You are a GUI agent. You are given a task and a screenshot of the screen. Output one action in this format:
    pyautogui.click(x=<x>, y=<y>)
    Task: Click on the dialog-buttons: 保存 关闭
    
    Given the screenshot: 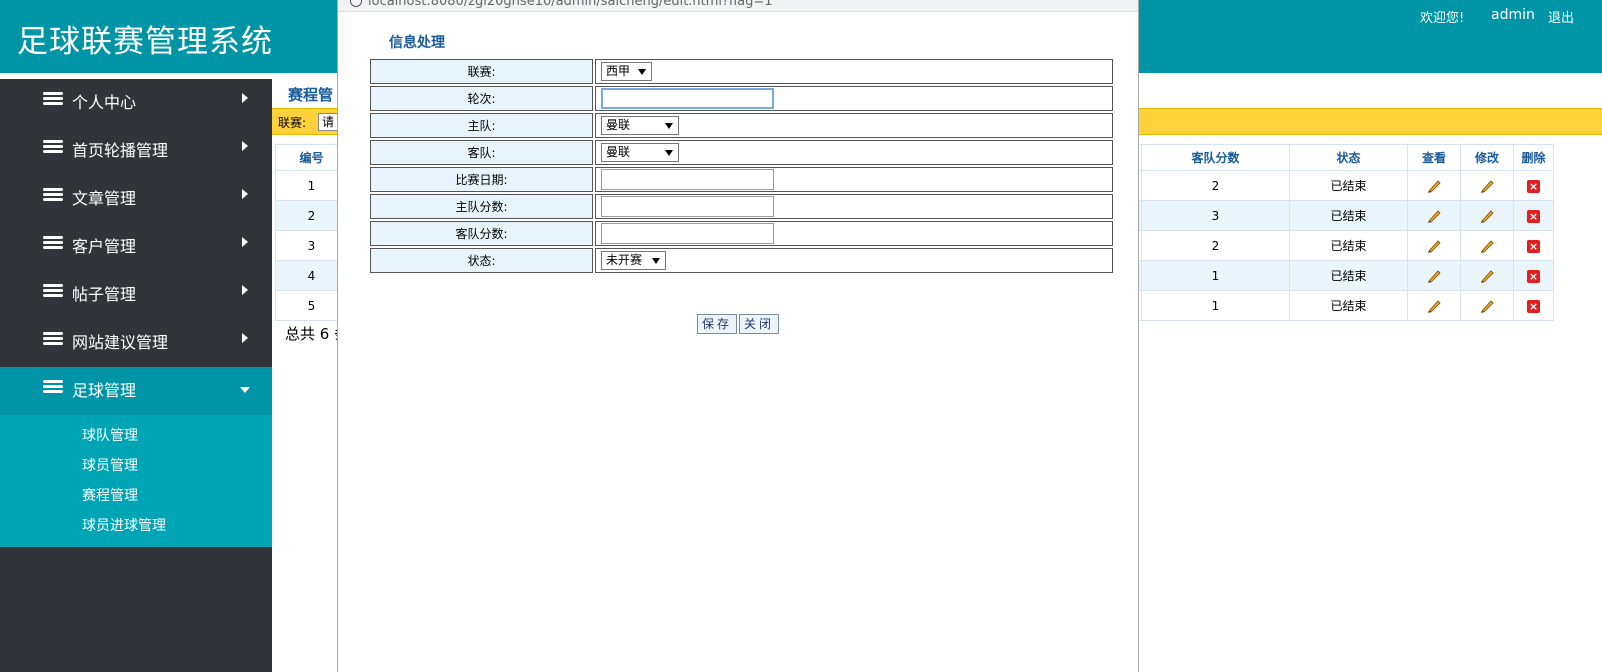 What is the action you would take?
    pyautogui.click(x=739, y=323)
    